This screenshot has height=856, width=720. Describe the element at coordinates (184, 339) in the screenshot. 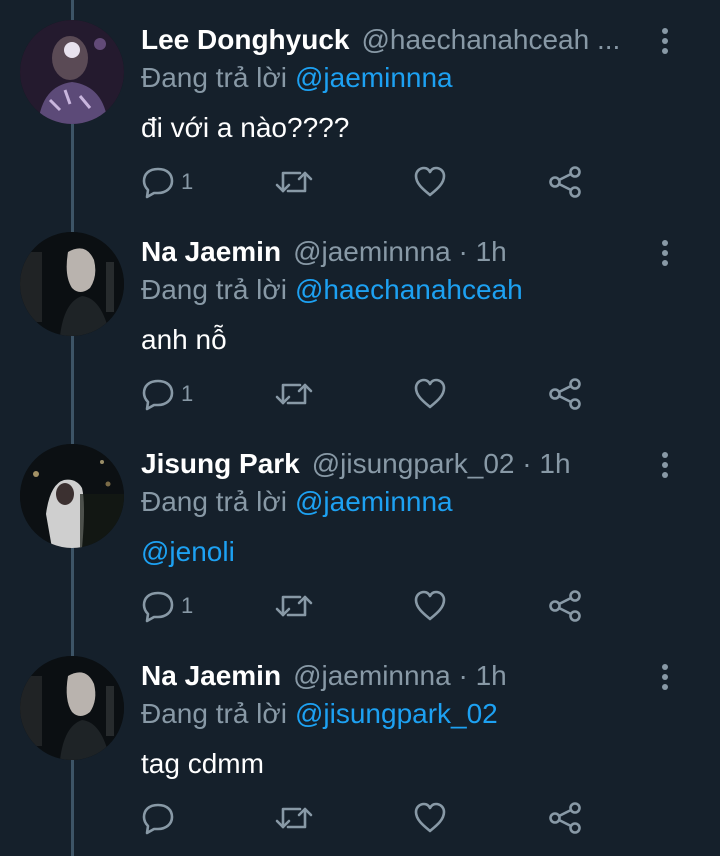

I see `tweet-text: anh nỗ` at that location.